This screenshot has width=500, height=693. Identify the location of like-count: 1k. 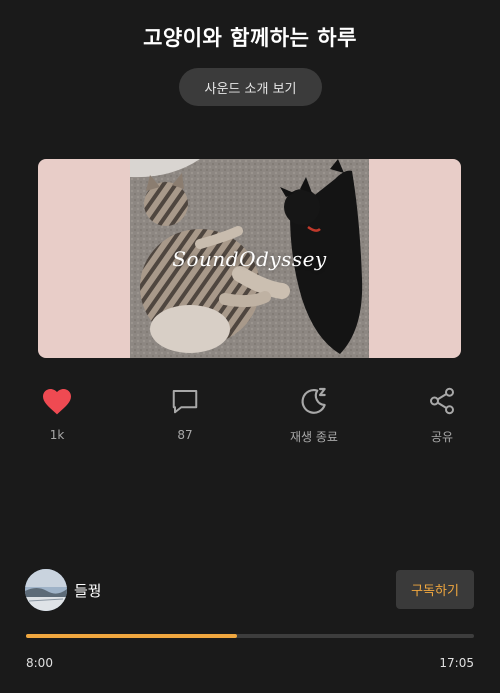
(57, 435).